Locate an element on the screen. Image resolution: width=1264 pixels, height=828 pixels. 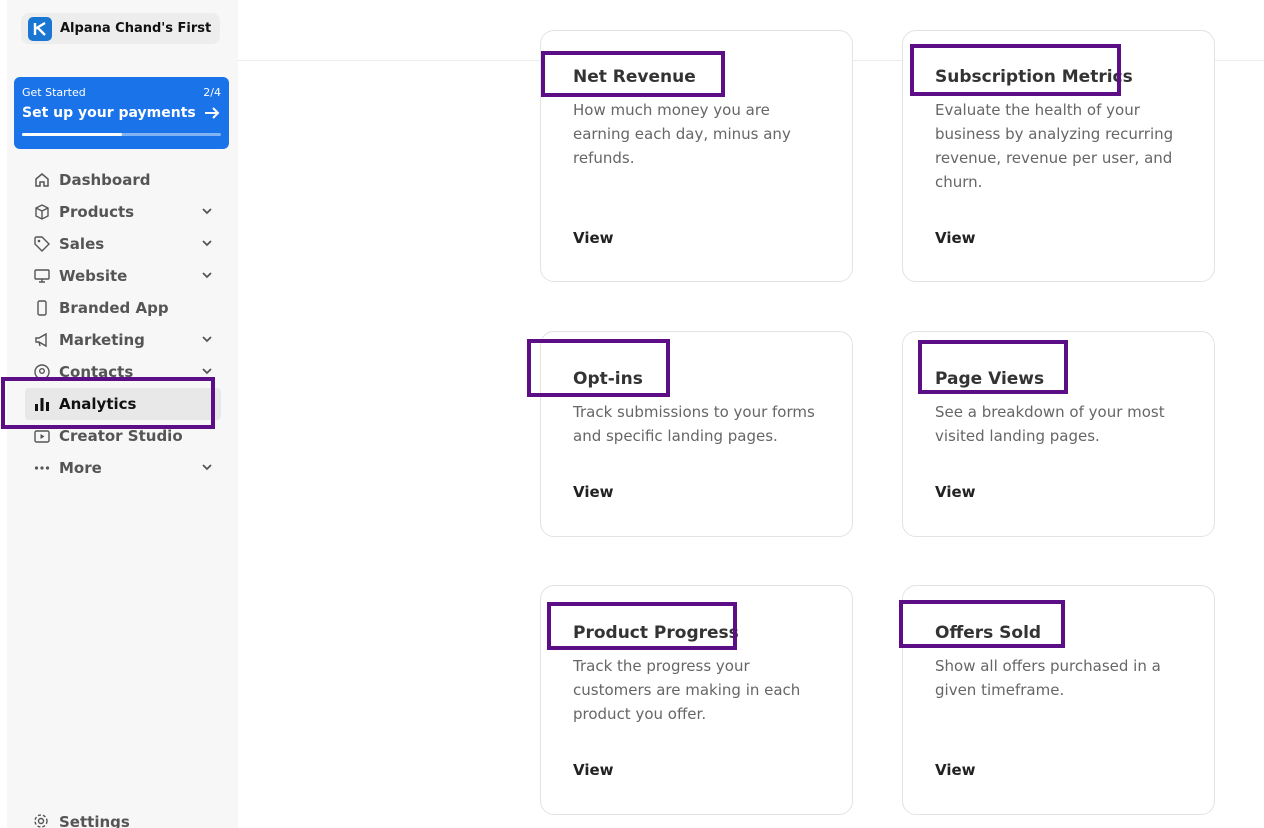
sidebar-item-dashboard: Dashboard is located at coordinates (123, 180).